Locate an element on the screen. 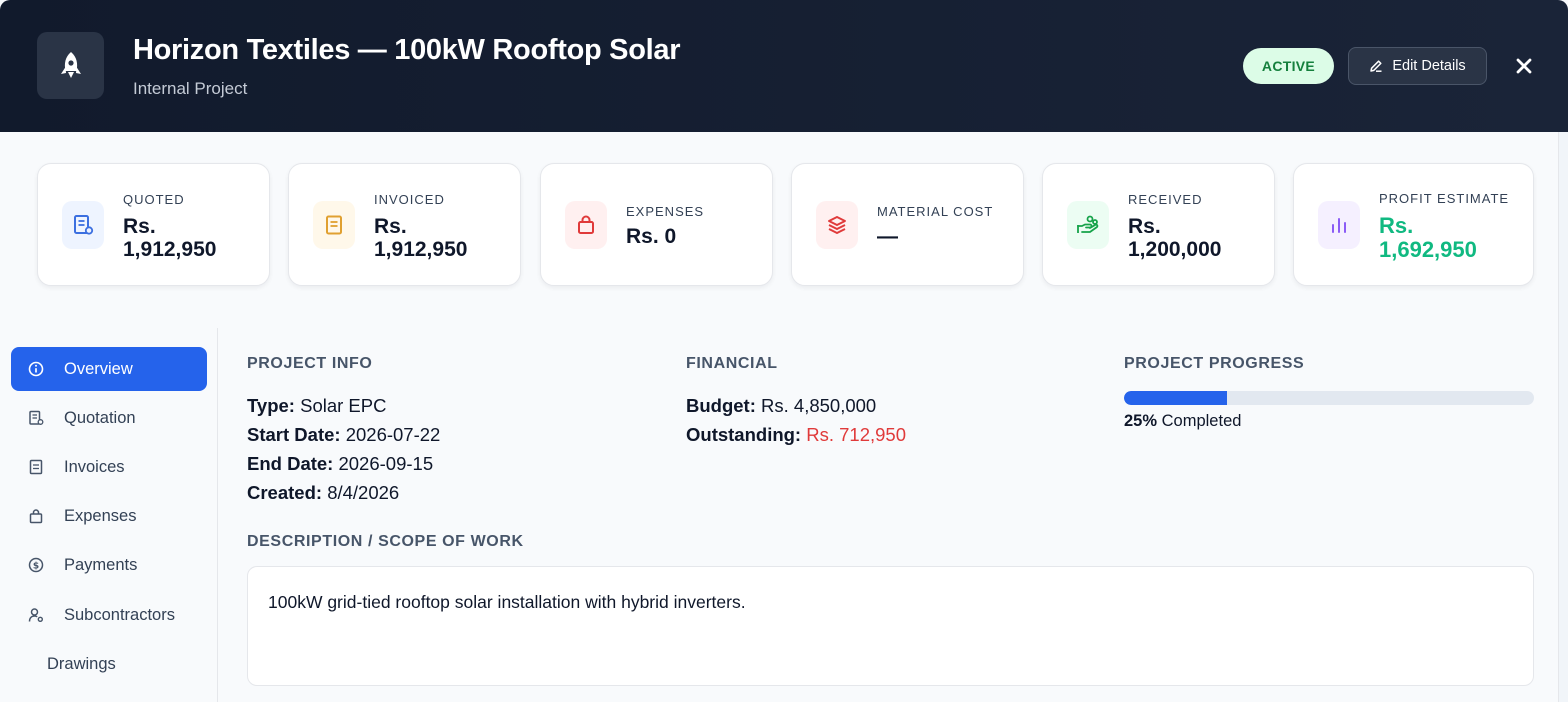  stat-card-material-cost: MATERIAL COST — is located at coordinates (907, 224).